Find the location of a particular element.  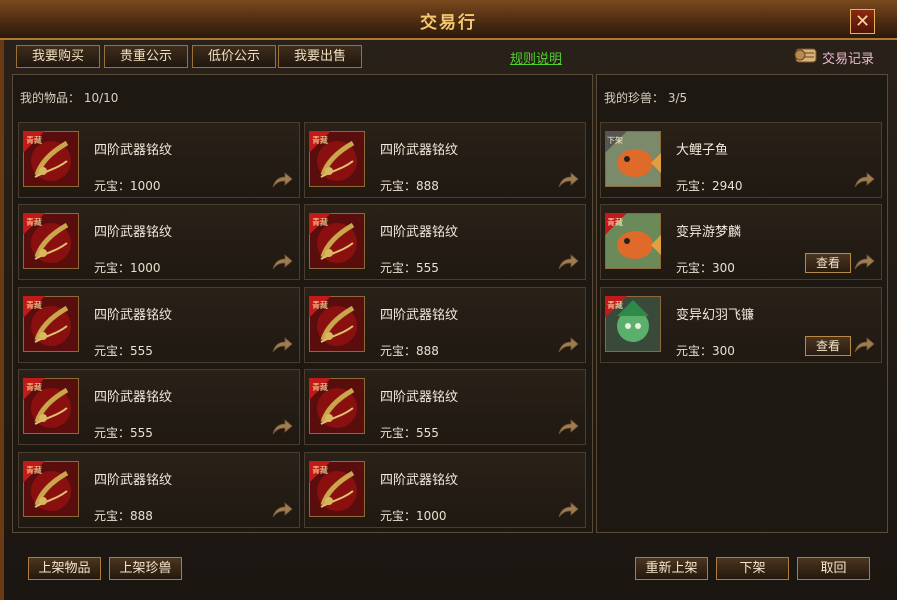

pet-price: 元宝：300 is located at coordinates (705, 350).